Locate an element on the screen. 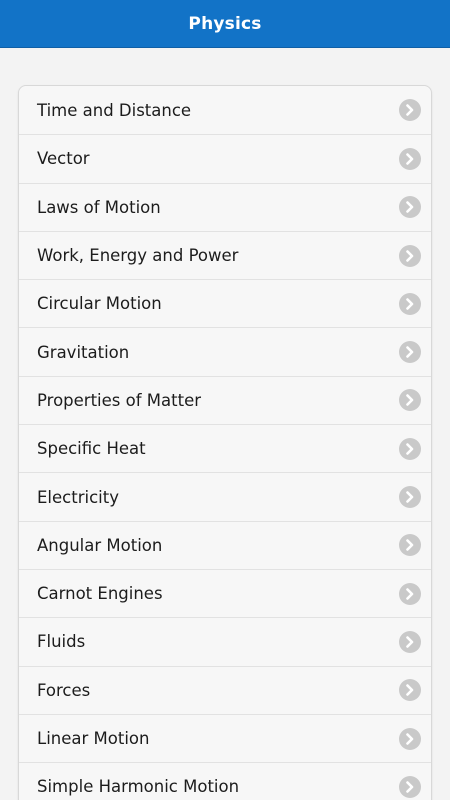 The height and width of the screenshot is (800, 450). app-header: Physics is located at coordinates (225, 24).